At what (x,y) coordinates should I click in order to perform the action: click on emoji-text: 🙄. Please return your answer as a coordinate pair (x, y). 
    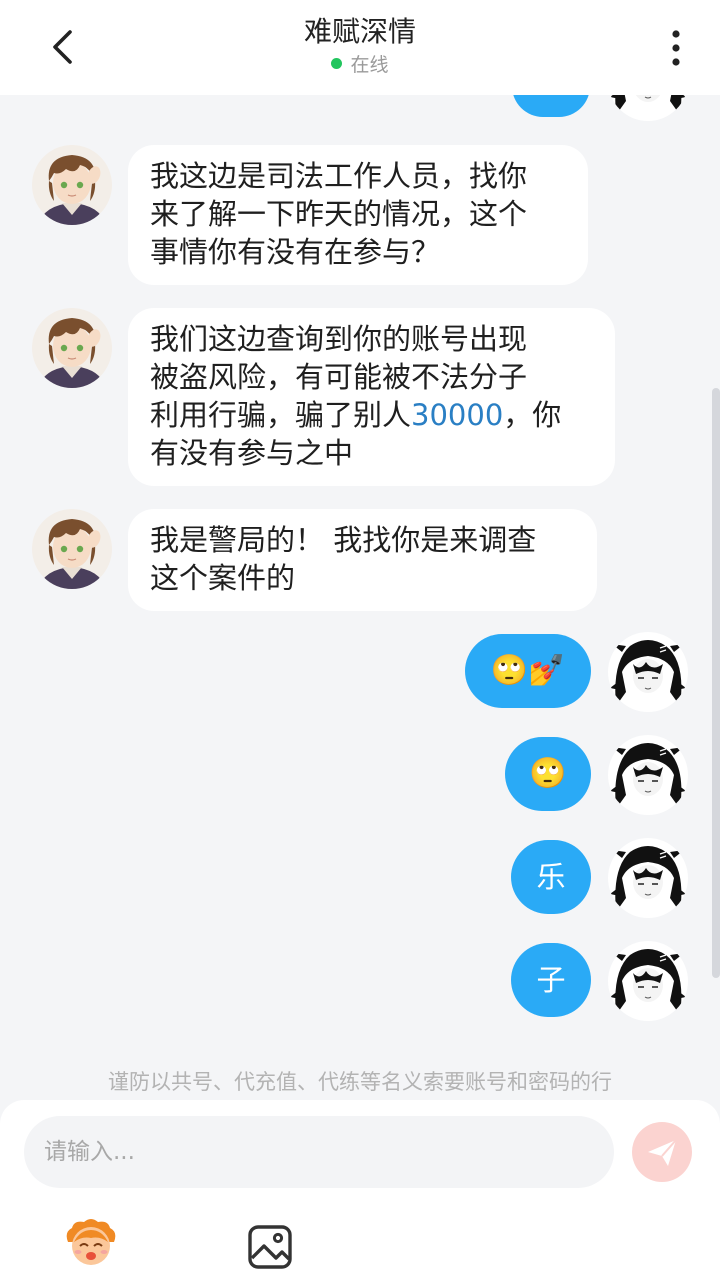
    Looking at the image, I should click on (548, 773).